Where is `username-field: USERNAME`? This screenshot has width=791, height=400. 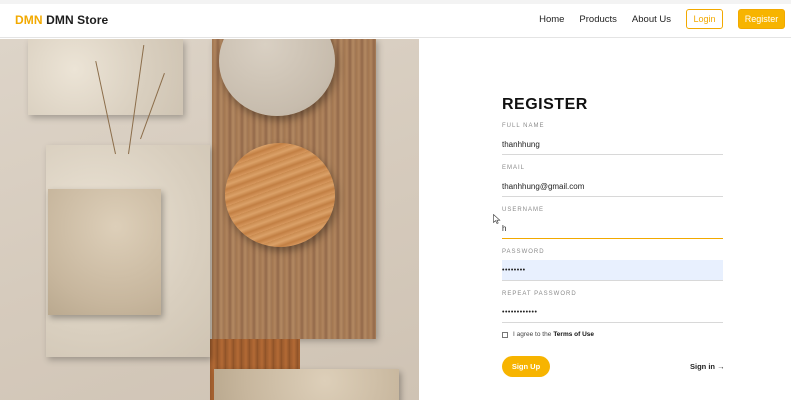 username-field: USERNAME is located at coordinates (612, 228).